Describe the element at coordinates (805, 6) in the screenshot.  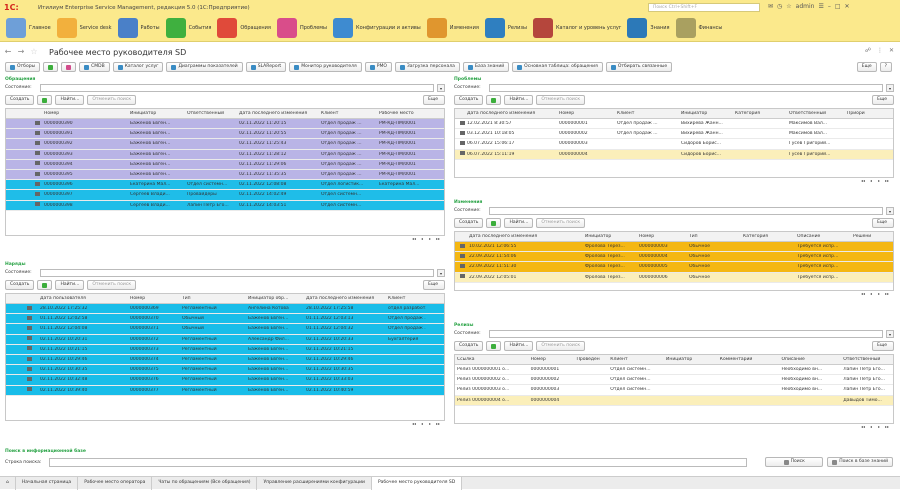
I see `user-name: admin` at that location.